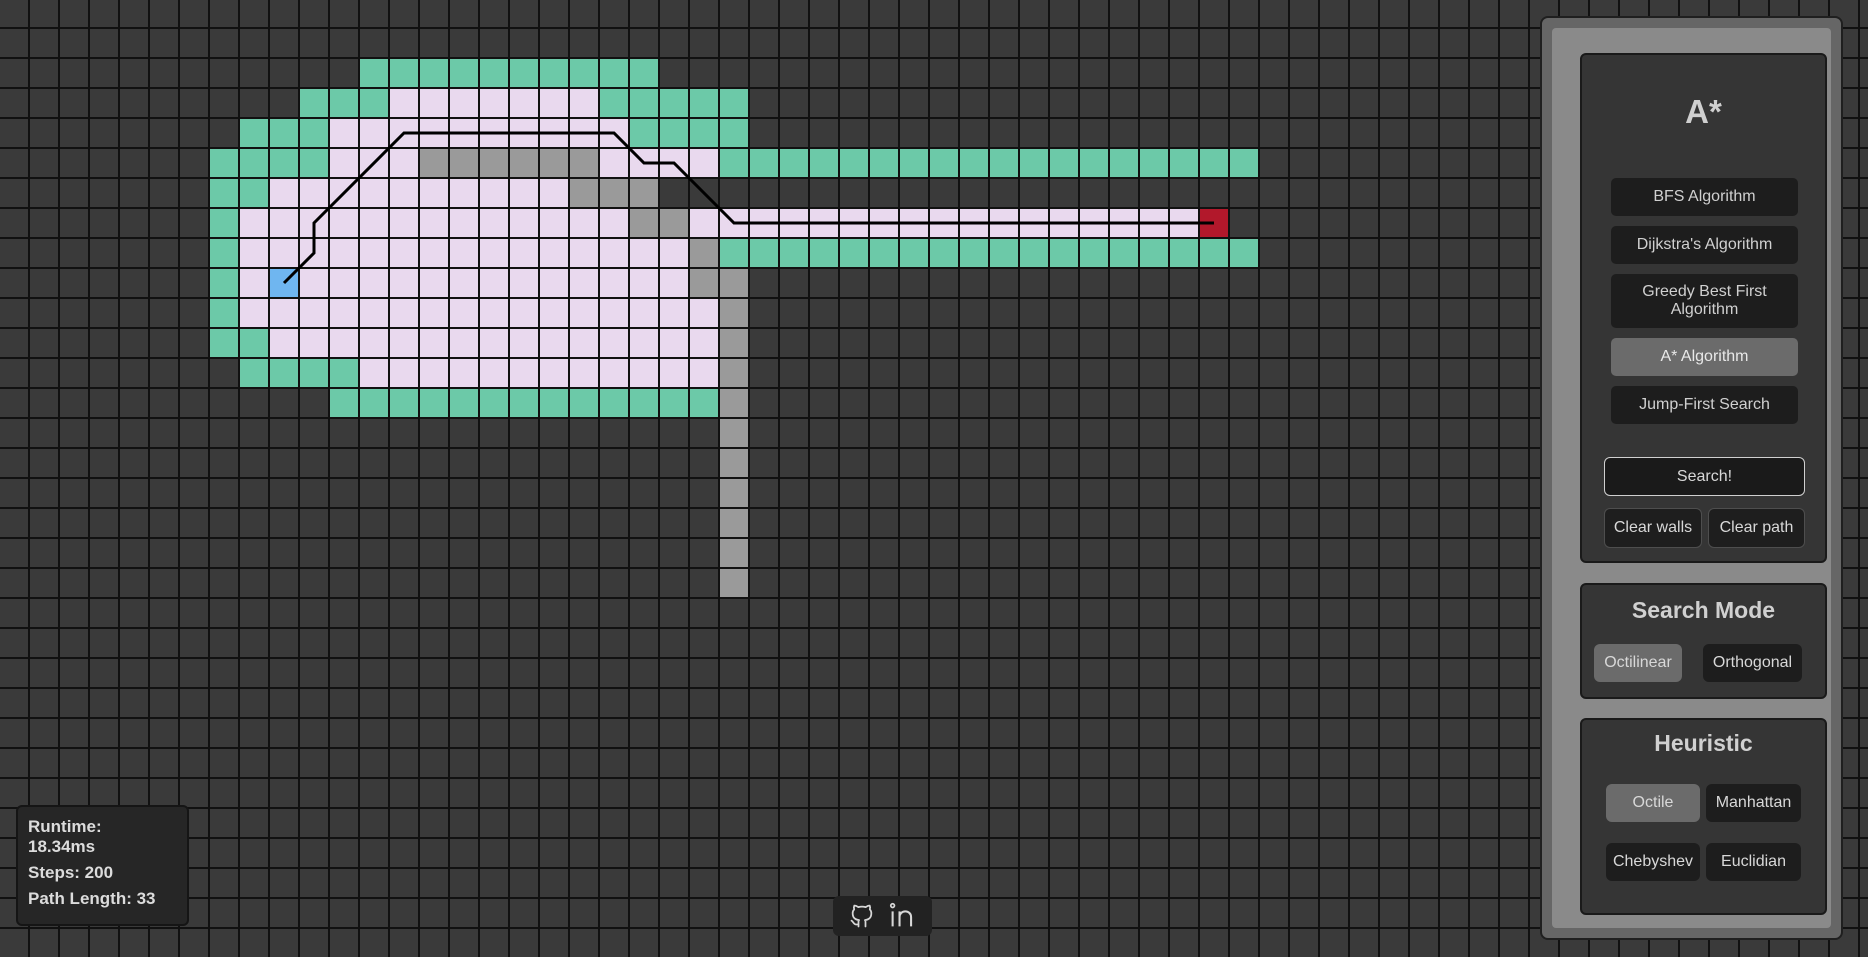  What do you see at coordinates (1653, 803) in the screenshot?
I see `octile-heuristic-button: Octile` at bounding box center [1653, 803].